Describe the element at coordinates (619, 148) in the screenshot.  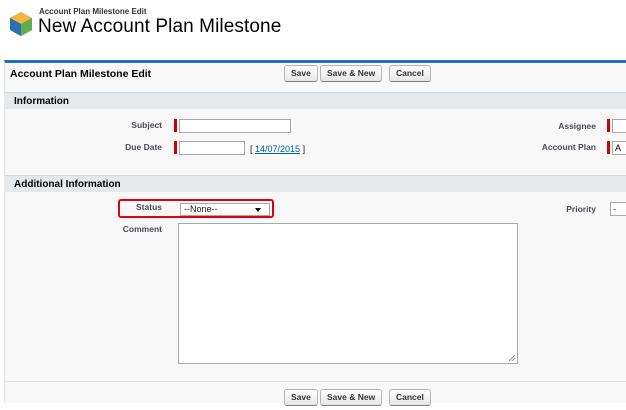
I see `account-plan-input` at that location.